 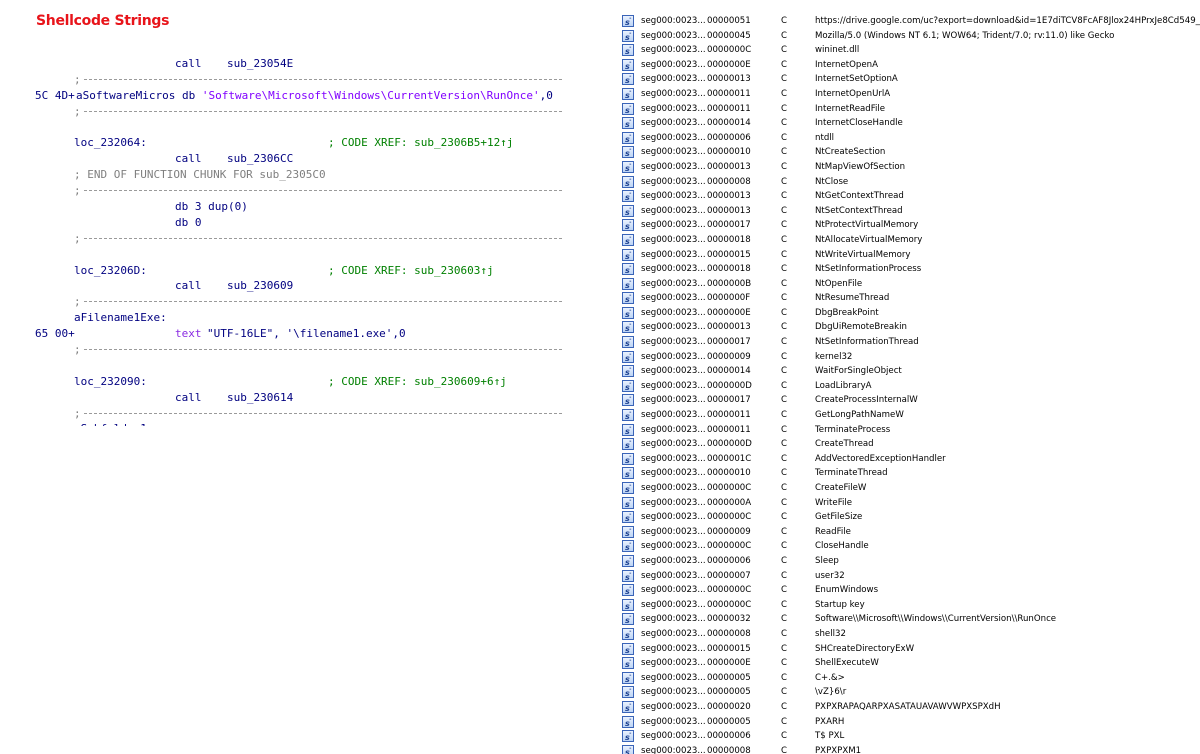 What do you see at coordinates (300, 207) in the screenshot?
I see `disasm-line: db 3 dup(0)` at bounding box center [300, 207].